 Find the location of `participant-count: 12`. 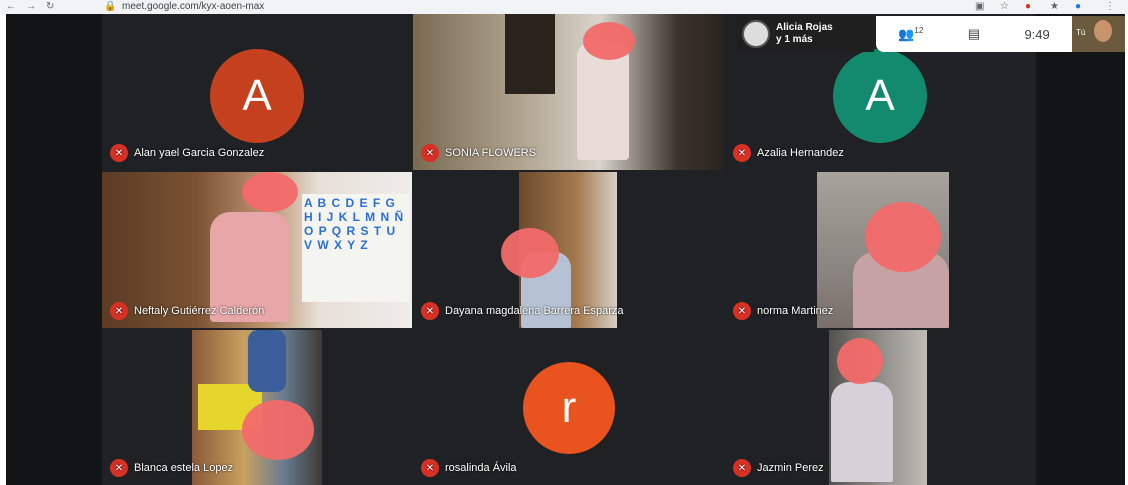

participant-count: 12 is located at coordinates (919, 30).